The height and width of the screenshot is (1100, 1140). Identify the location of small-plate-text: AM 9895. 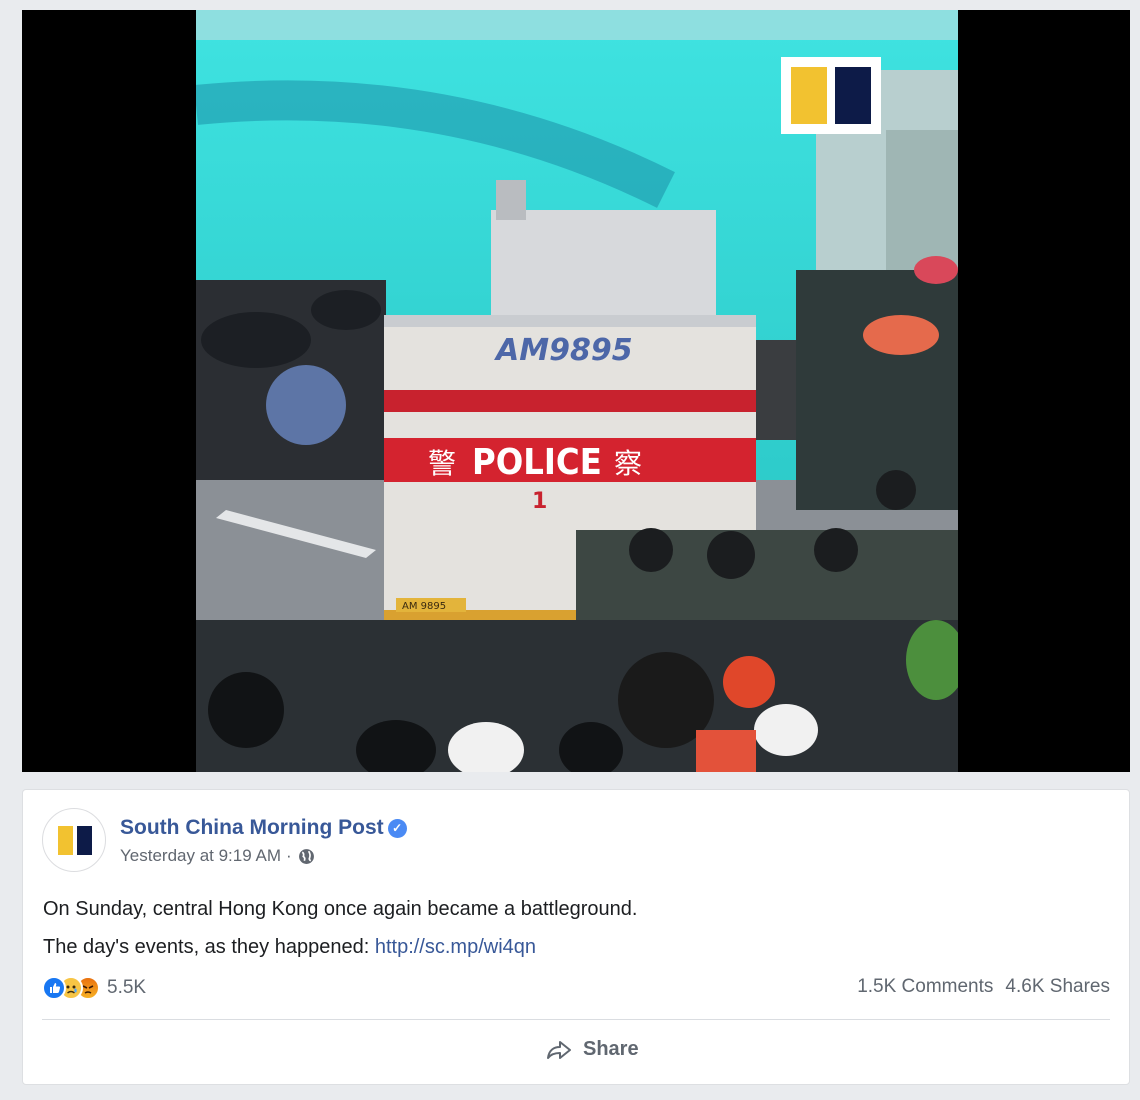
(424, 606).